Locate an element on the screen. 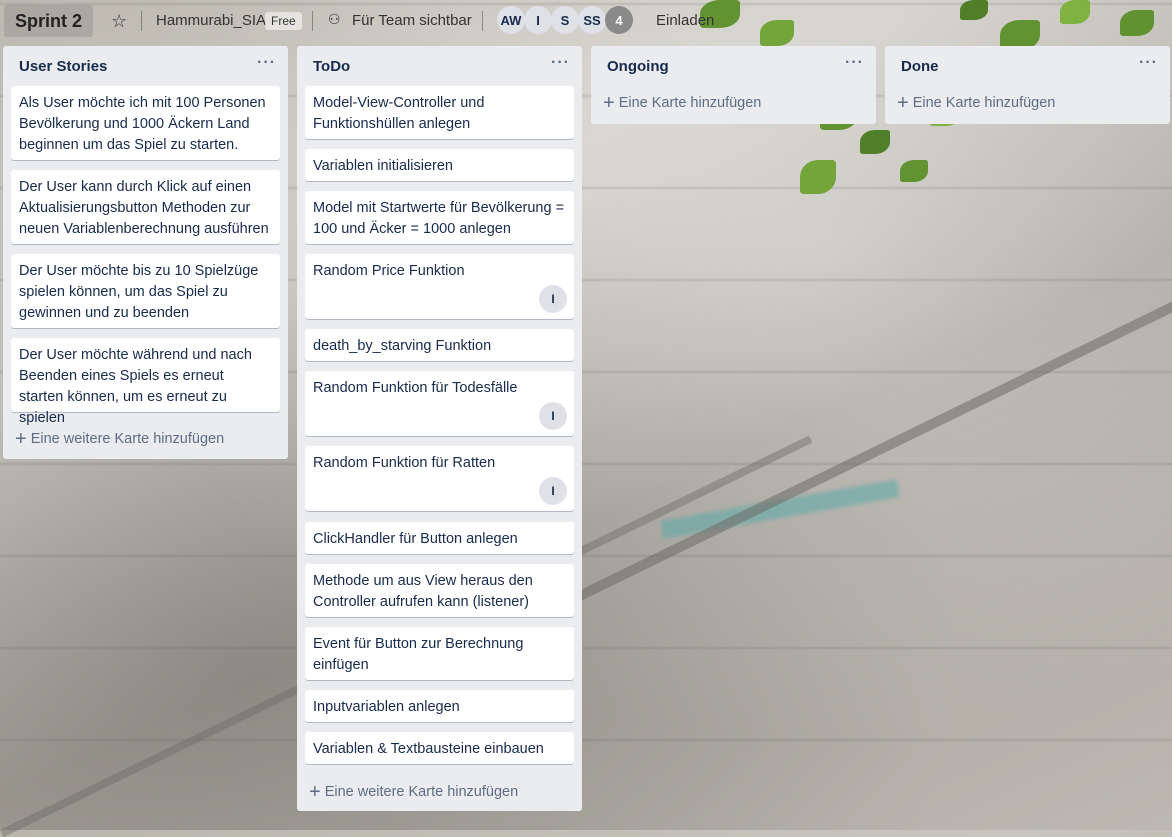  card-text: Inputvariablen anlegen is located at coordinates (386, 707).